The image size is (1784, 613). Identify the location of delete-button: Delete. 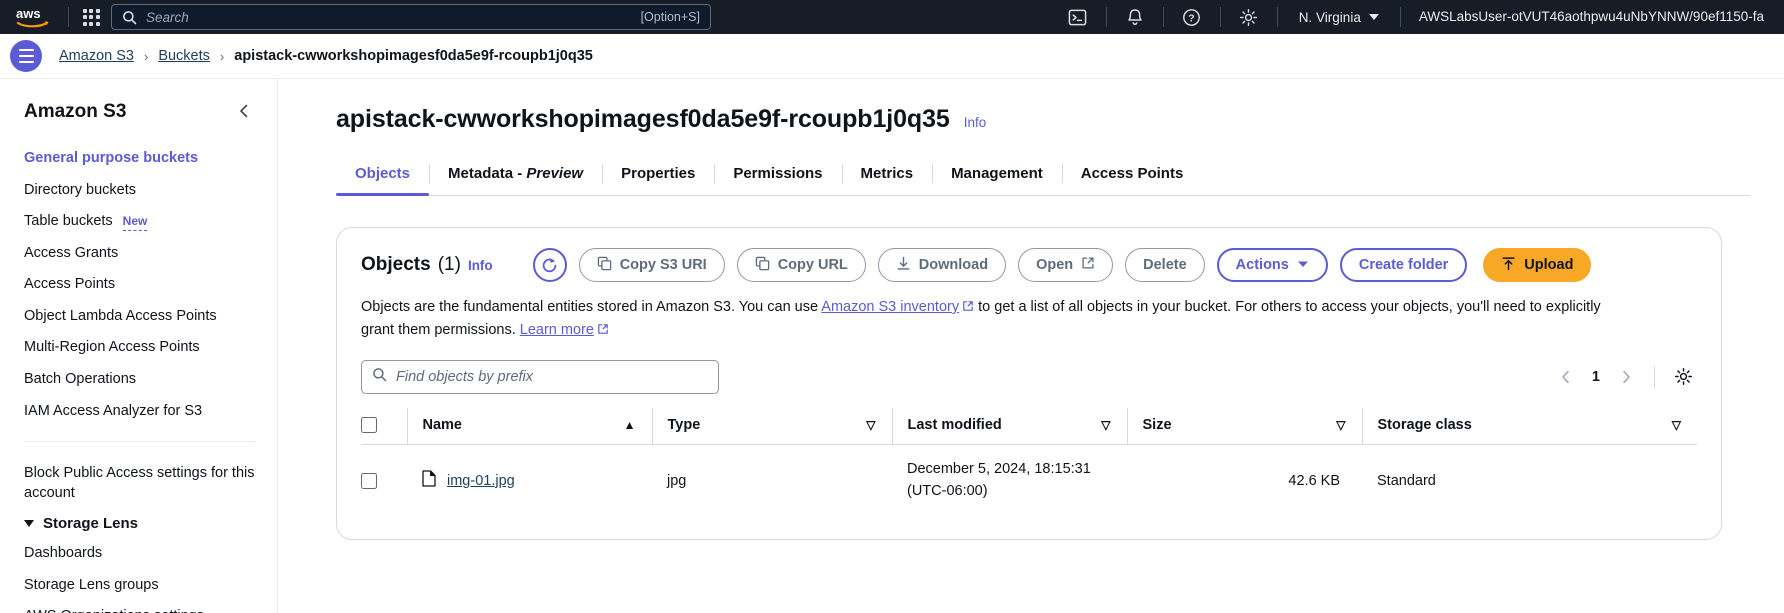
(1165, 265).